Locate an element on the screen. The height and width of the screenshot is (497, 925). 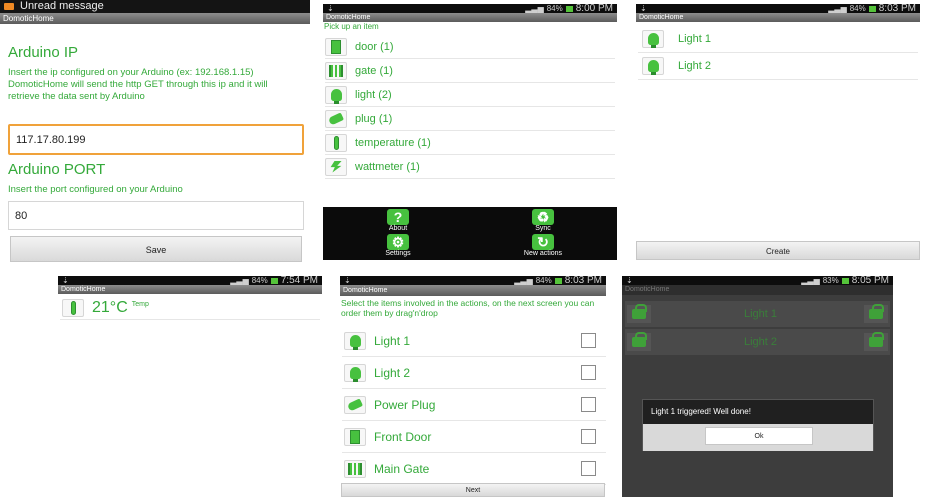
port-input: 80 is located at coordinates (156, 215).